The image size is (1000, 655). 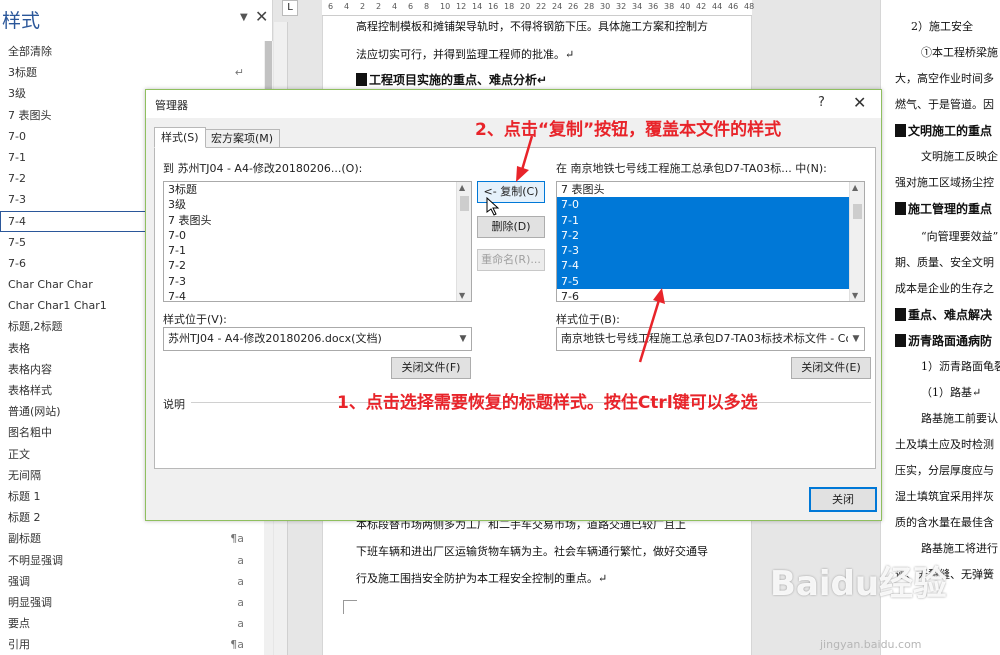 I want to click on watermark: Baidu经验 jingyan.baidu.com, so click(x=880, y=605).